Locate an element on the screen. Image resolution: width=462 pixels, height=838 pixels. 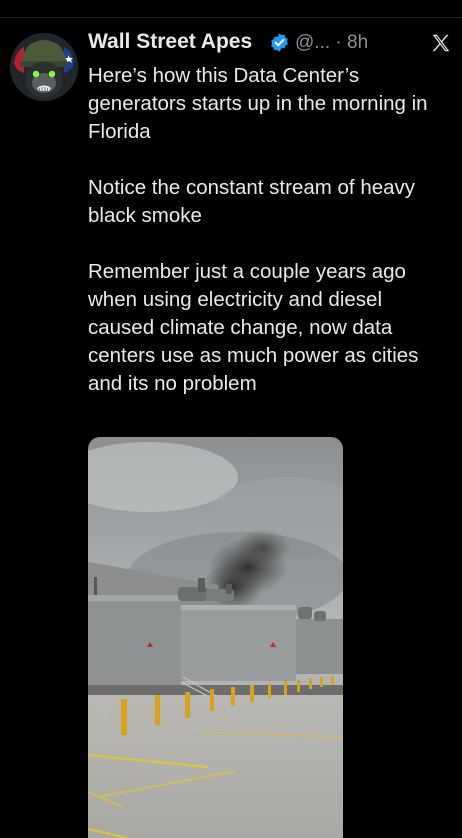
x-logo-icon is located at coordinates (441, 43).